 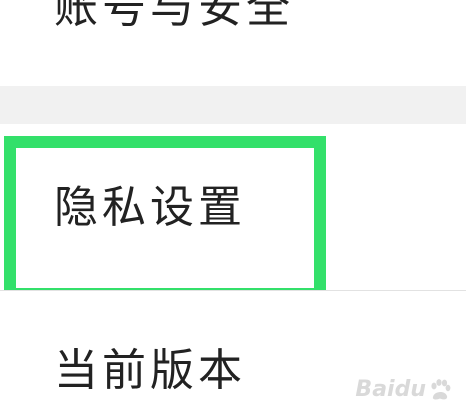 I want to click on settings-item-label: 账号与安全, so click(x=174, y=16).